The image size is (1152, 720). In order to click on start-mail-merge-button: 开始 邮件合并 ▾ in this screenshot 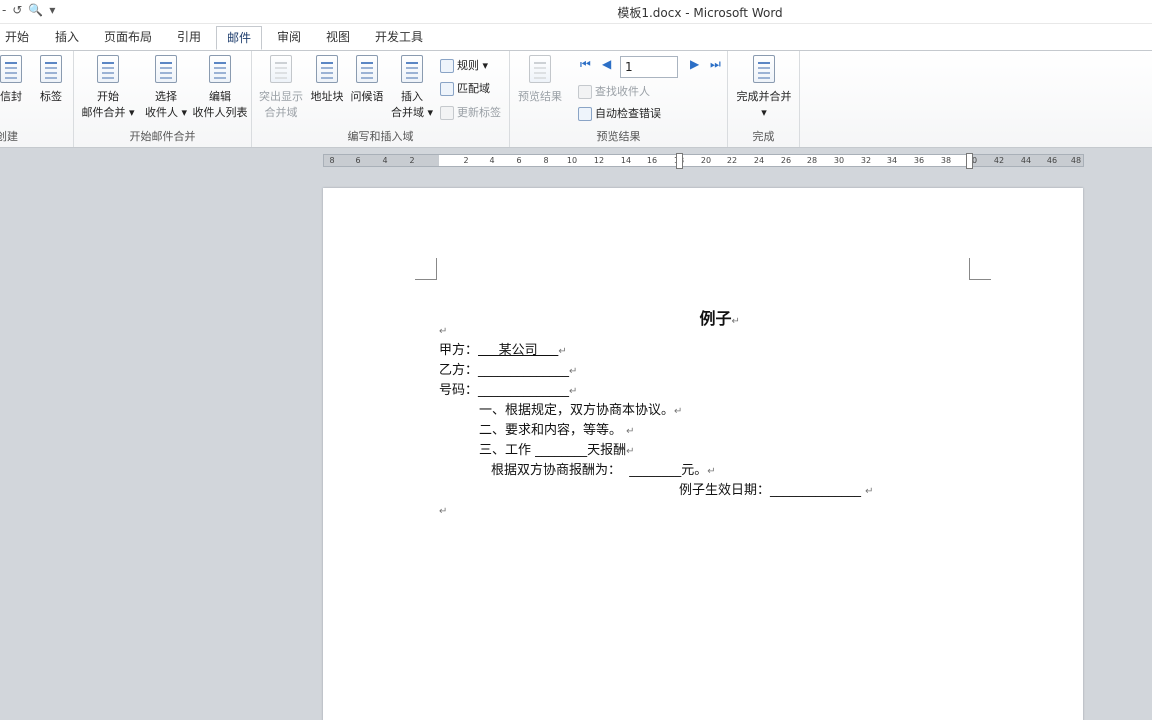, I will do `click(108, 88)`.